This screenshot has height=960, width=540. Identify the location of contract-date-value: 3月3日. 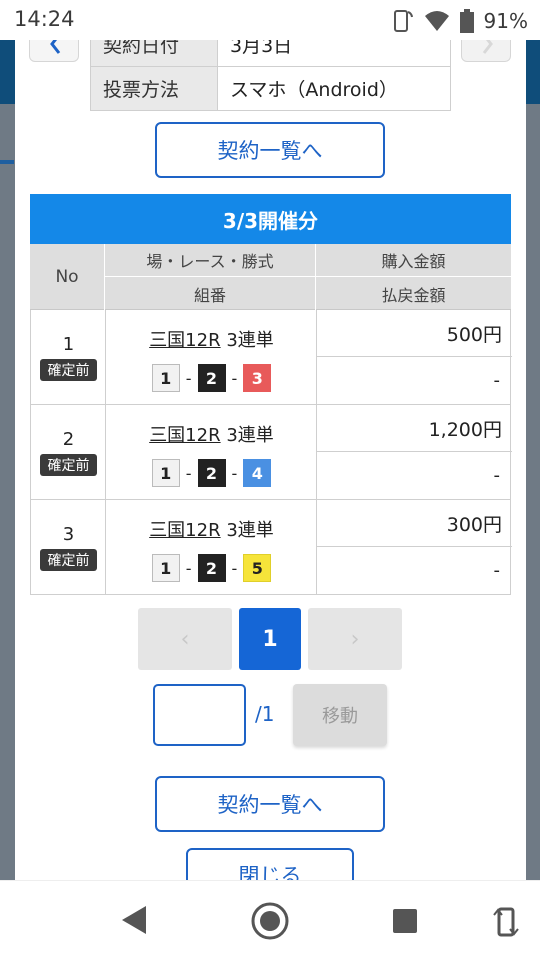
(334, 53).